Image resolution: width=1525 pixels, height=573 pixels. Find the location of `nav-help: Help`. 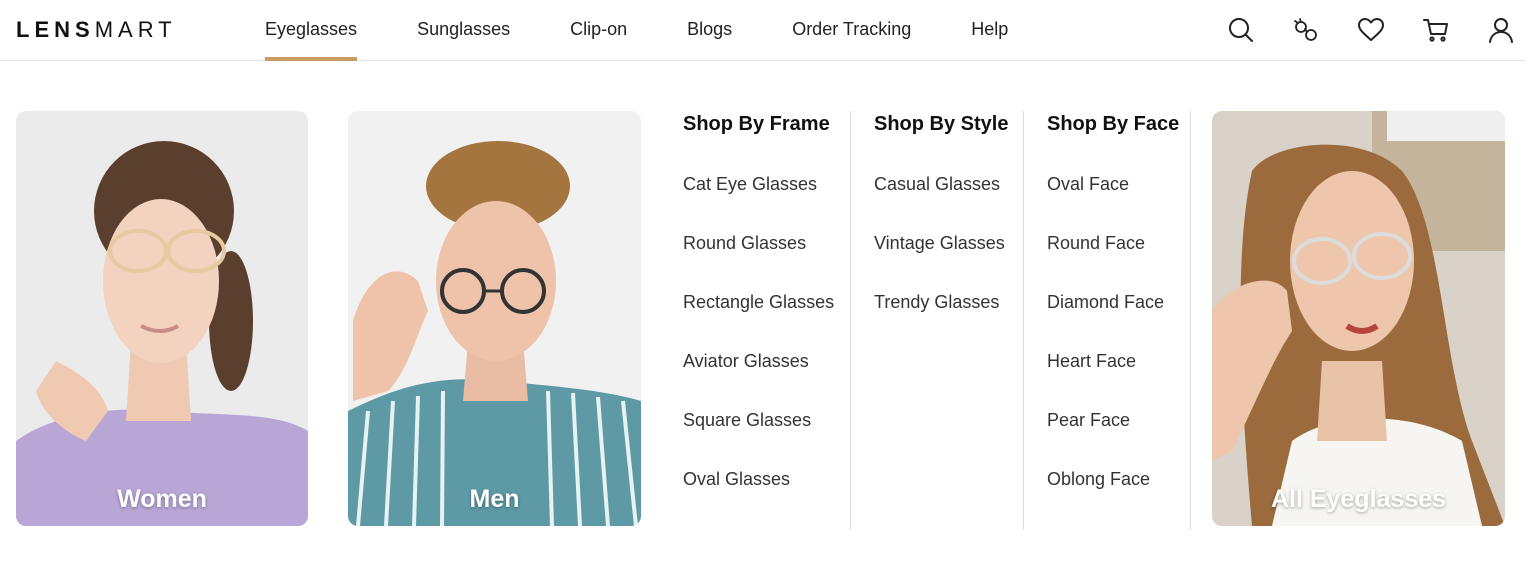

nav-help: Help is located at coordinates (989, 30).